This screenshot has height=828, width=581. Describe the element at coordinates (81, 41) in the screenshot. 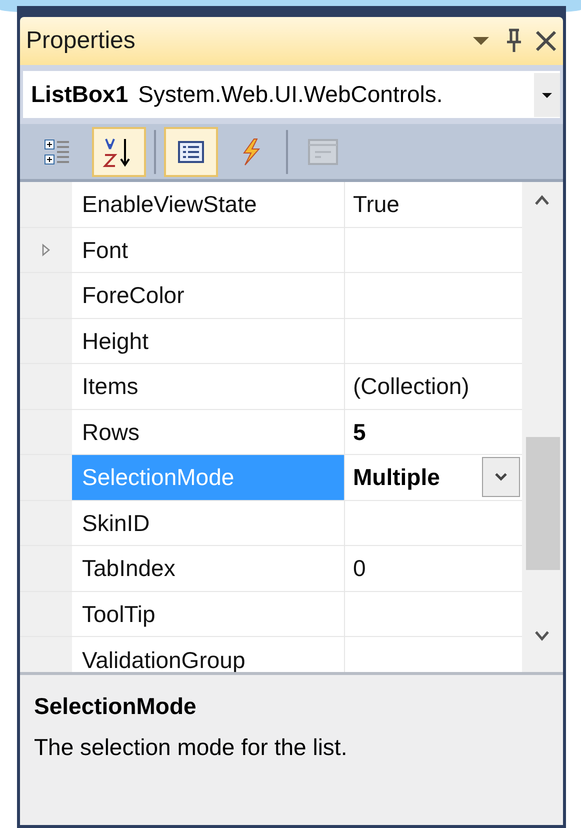

I see `panel-title: Properties` at that location.